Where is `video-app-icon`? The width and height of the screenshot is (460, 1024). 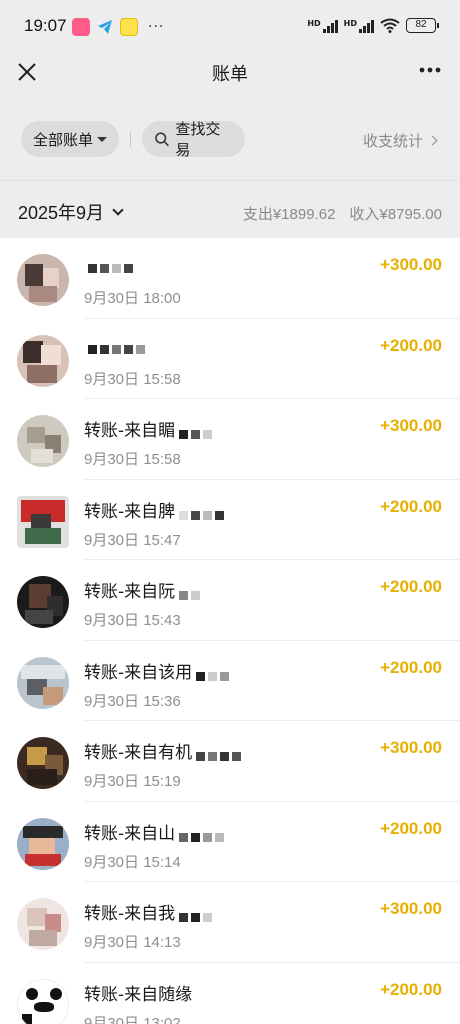 video-app-icon is located at coordinates (81, 27).